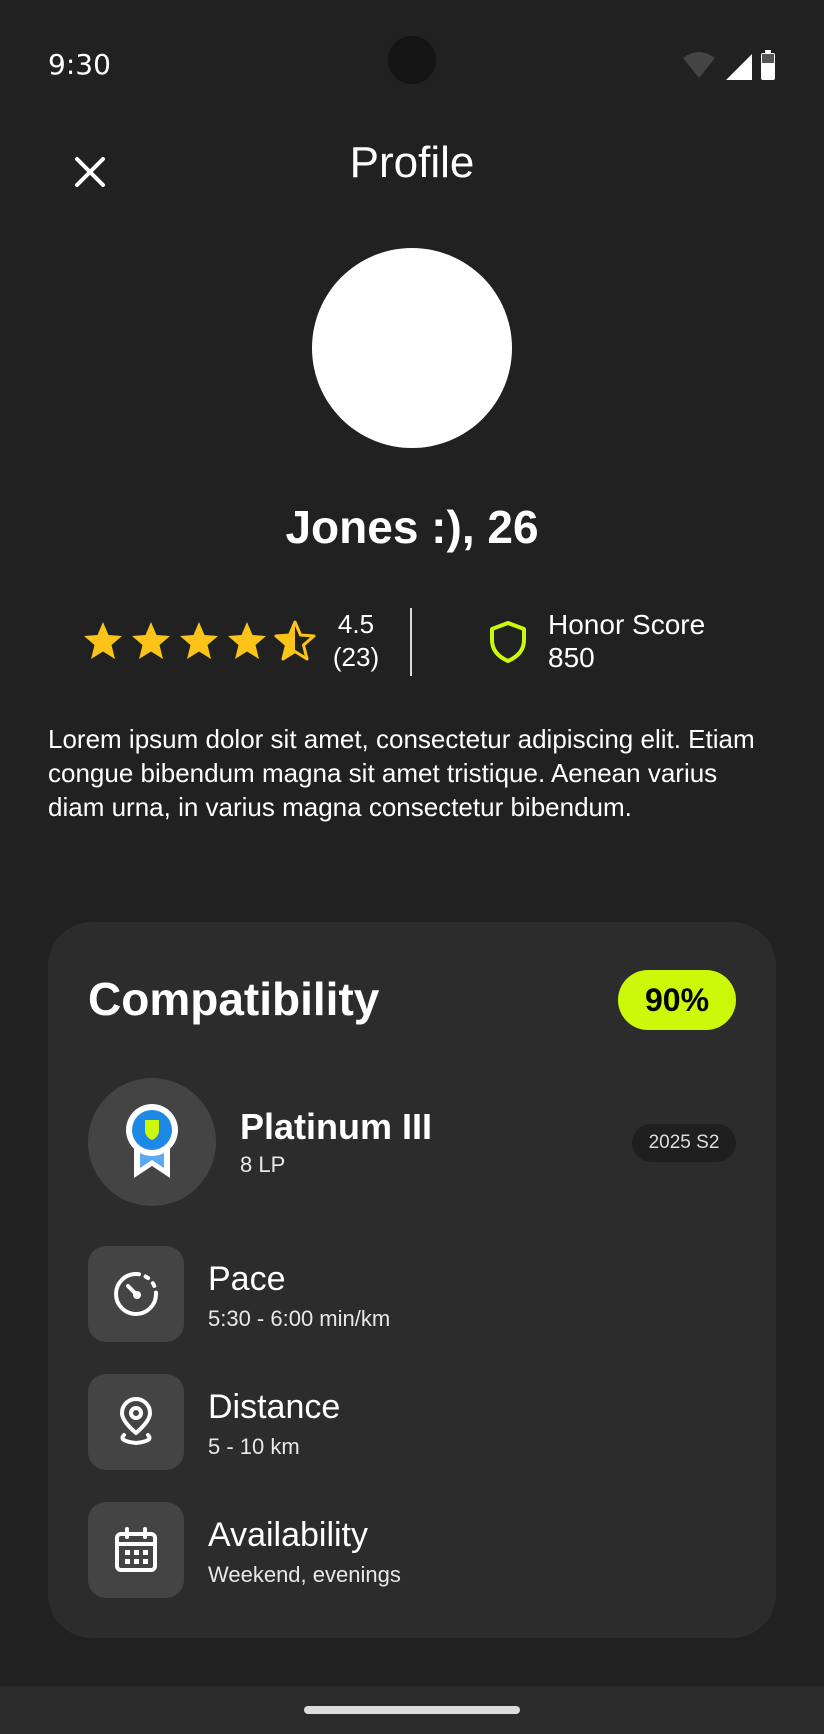 The image size is (824, 1734). I want to click on battery-icon, so click(768, 65).